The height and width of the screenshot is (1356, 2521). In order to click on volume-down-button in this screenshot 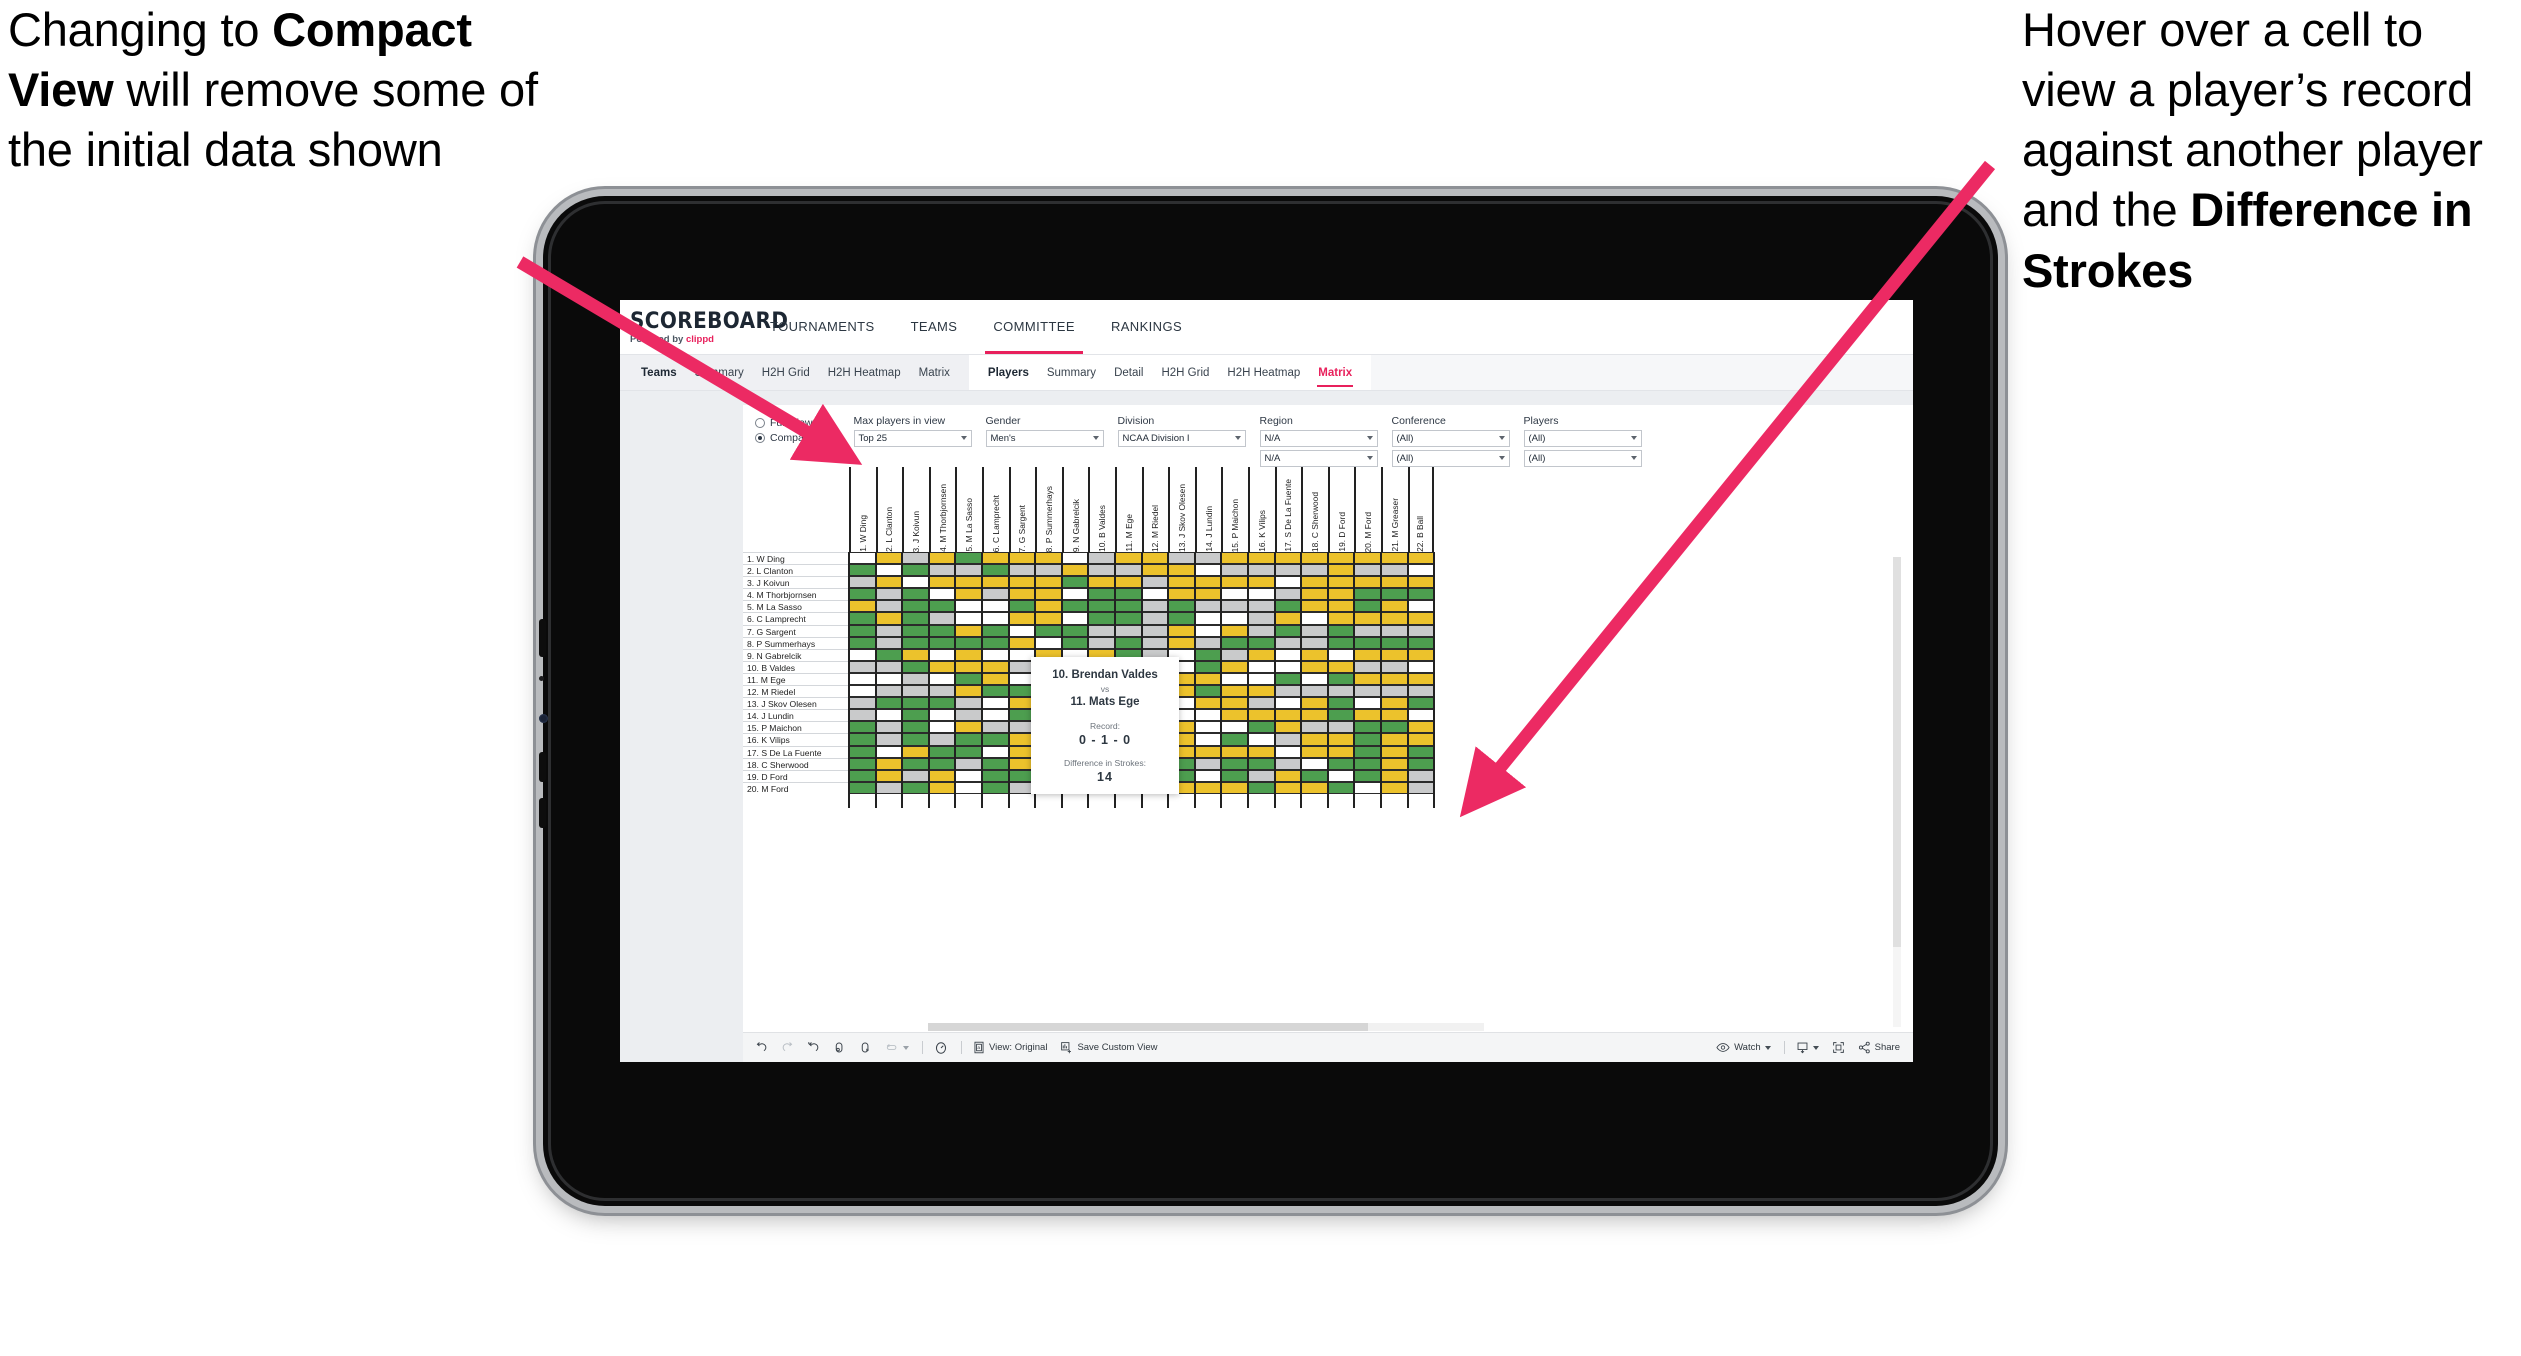, I will do `click(542, 767)`.